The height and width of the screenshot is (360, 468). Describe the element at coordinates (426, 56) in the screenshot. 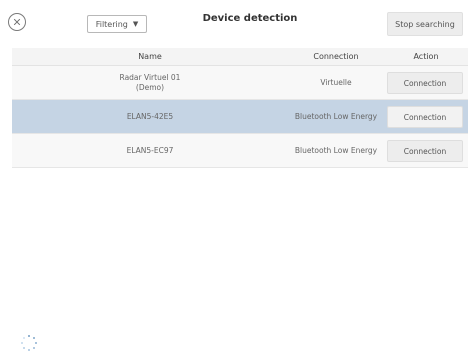

I see `column-header-action: Action` at that location.